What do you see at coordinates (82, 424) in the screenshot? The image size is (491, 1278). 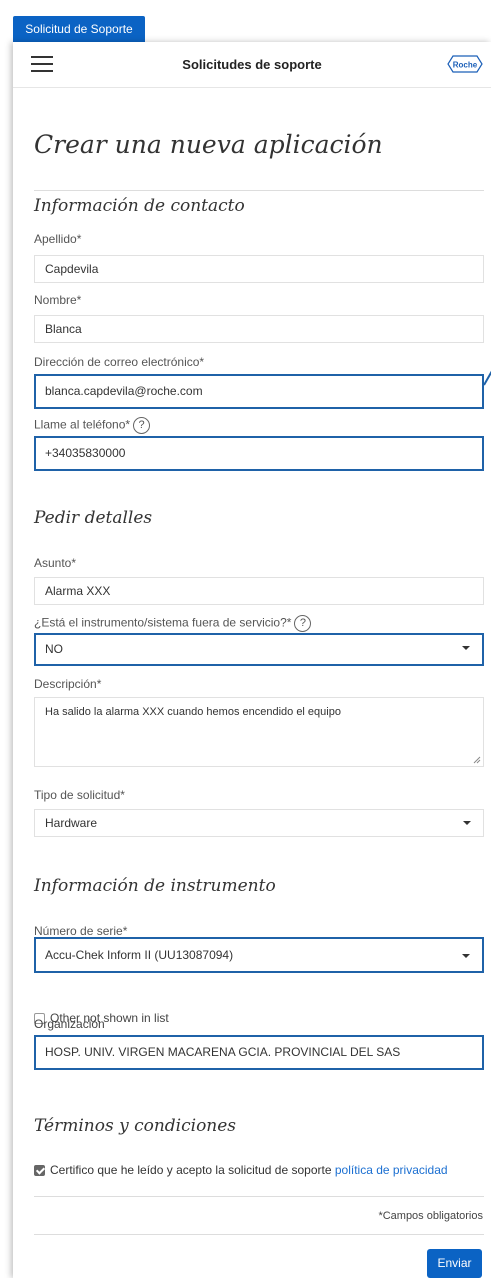 I see `phone-label-text: Llame al teléfono*` at bounding box center [82, 424].